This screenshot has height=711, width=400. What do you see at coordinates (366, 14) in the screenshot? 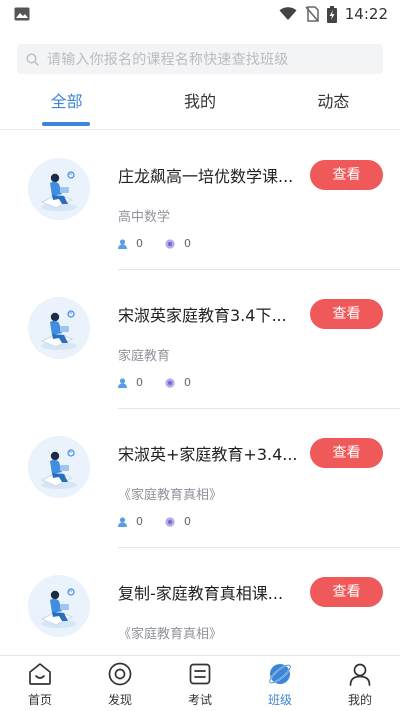
I see `status-time: 14:22` at bounding box center [366, 14].